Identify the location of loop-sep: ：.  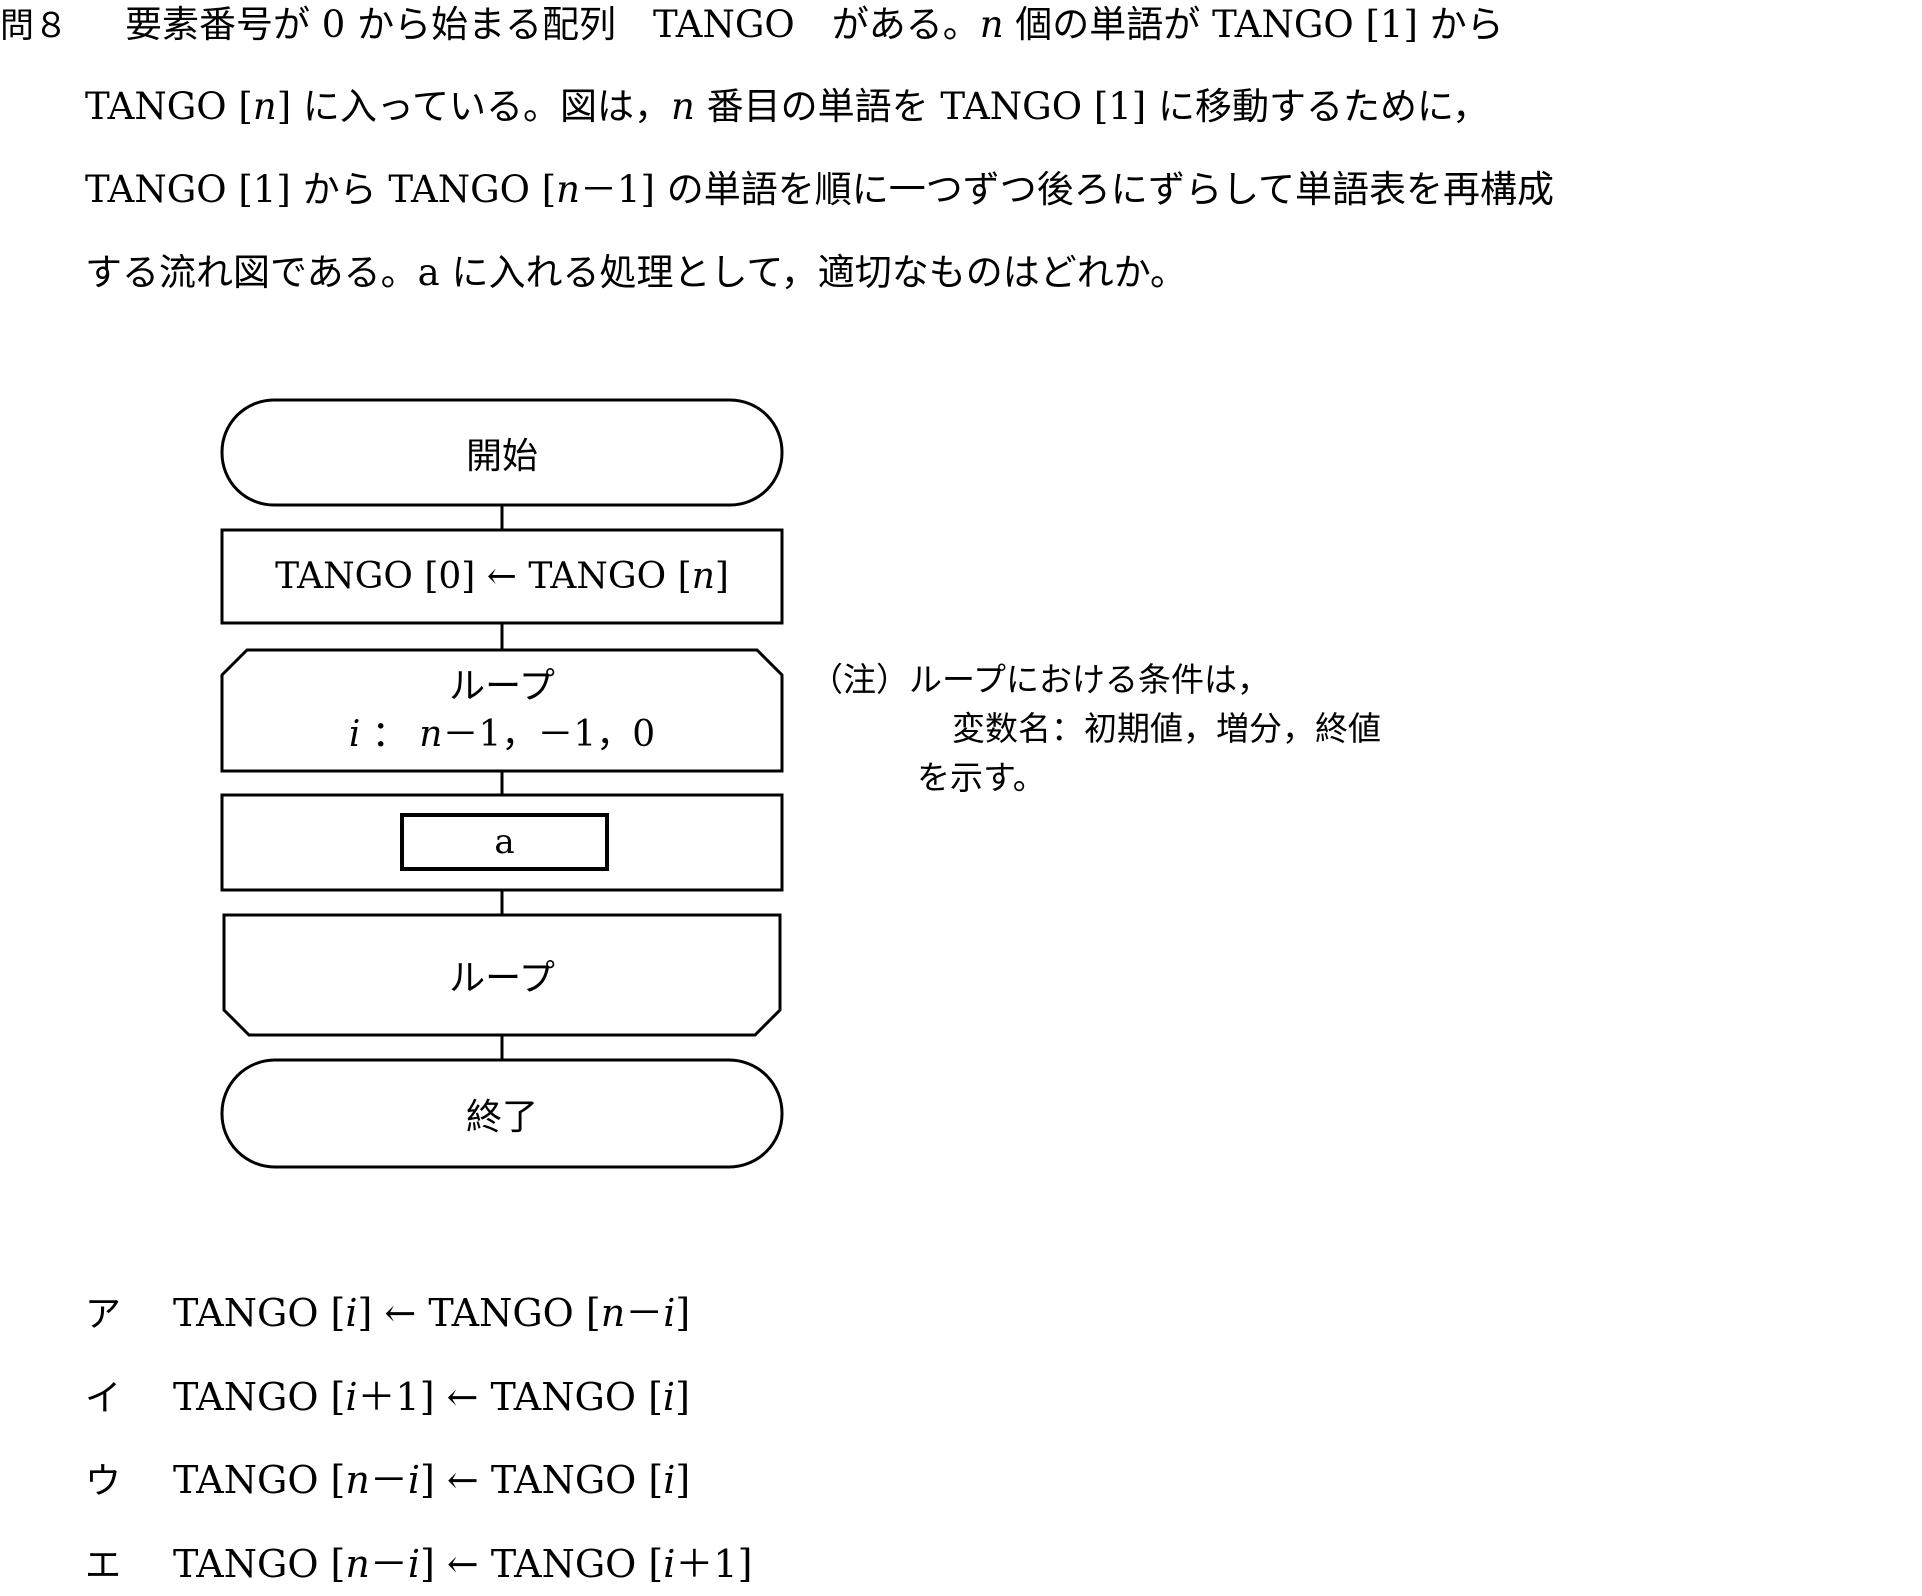
(390, 734).